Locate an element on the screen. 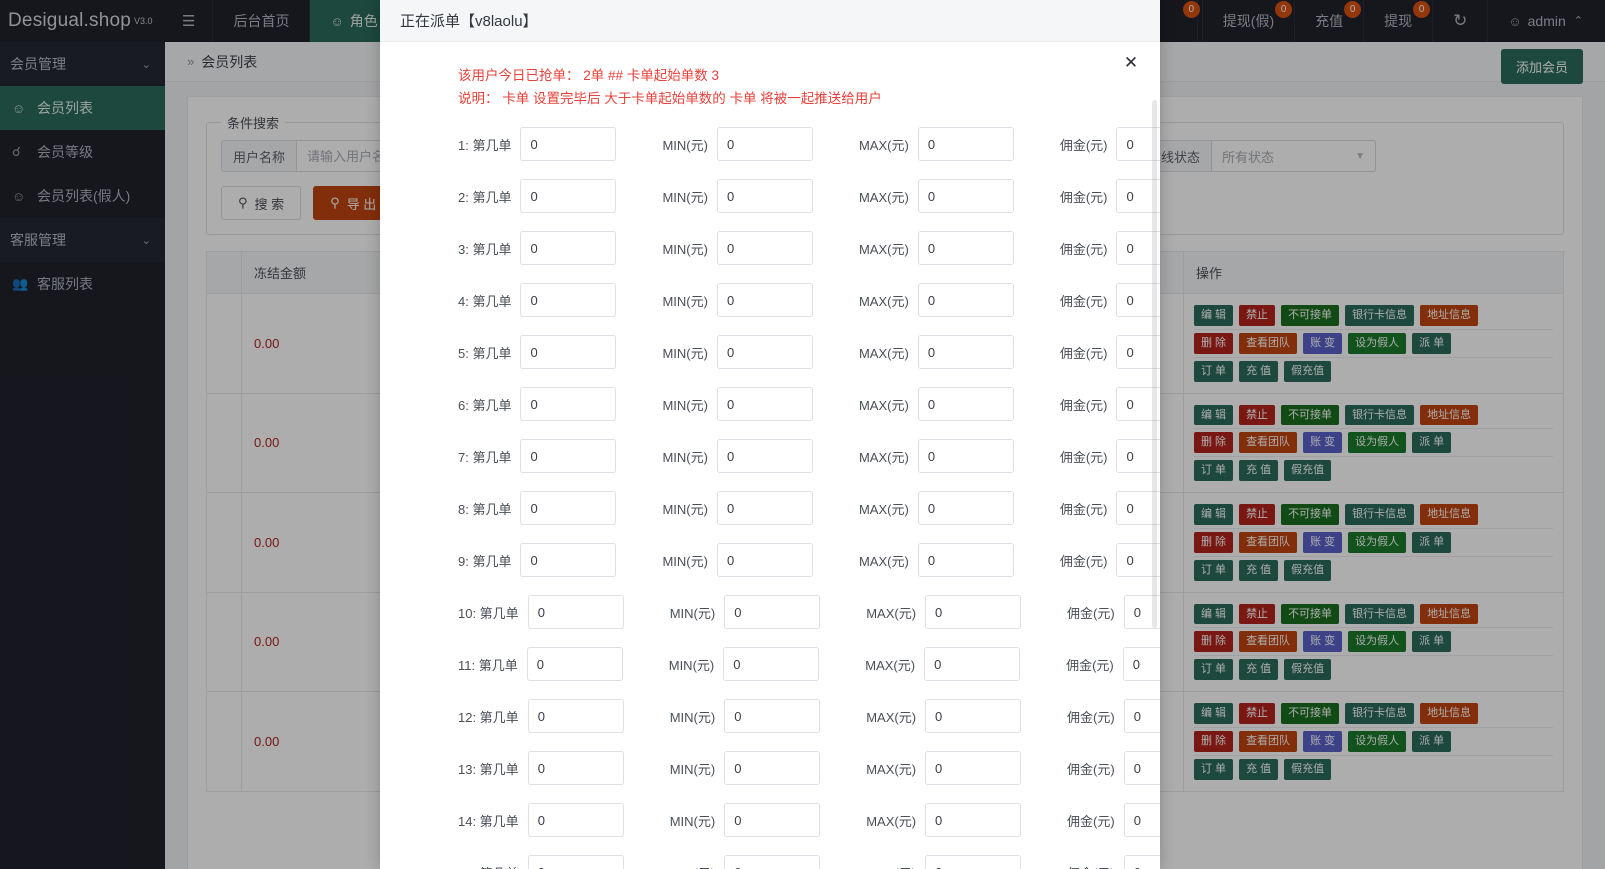  notice-line-2: 说明： 卡单 设置完毕后 大于卡单起始单数的 卡单 将被一起推送给用户 is located at coordinates (670, 98).